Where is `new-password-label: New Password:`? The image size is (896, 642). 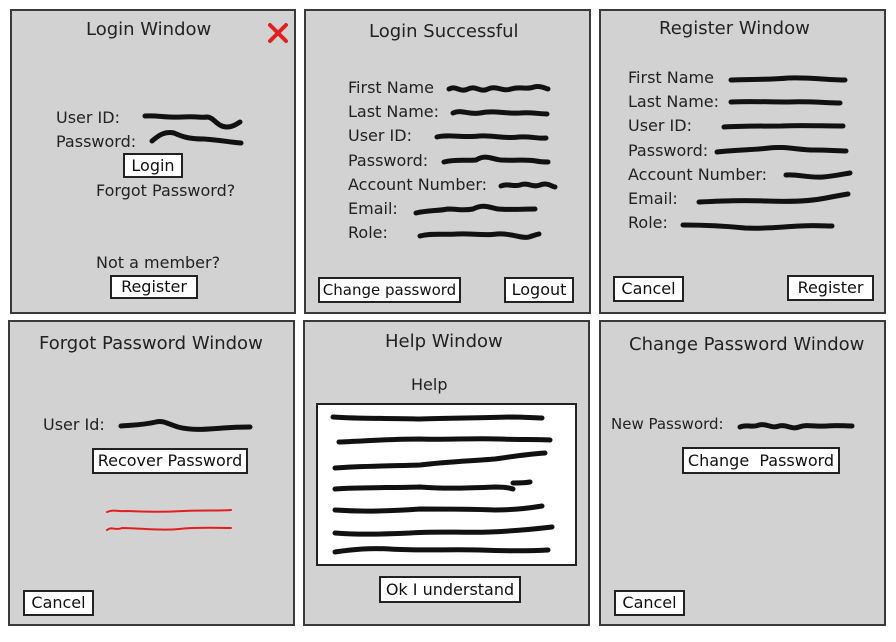 new-password-label: New Password: is located at coordinates (667, 424).